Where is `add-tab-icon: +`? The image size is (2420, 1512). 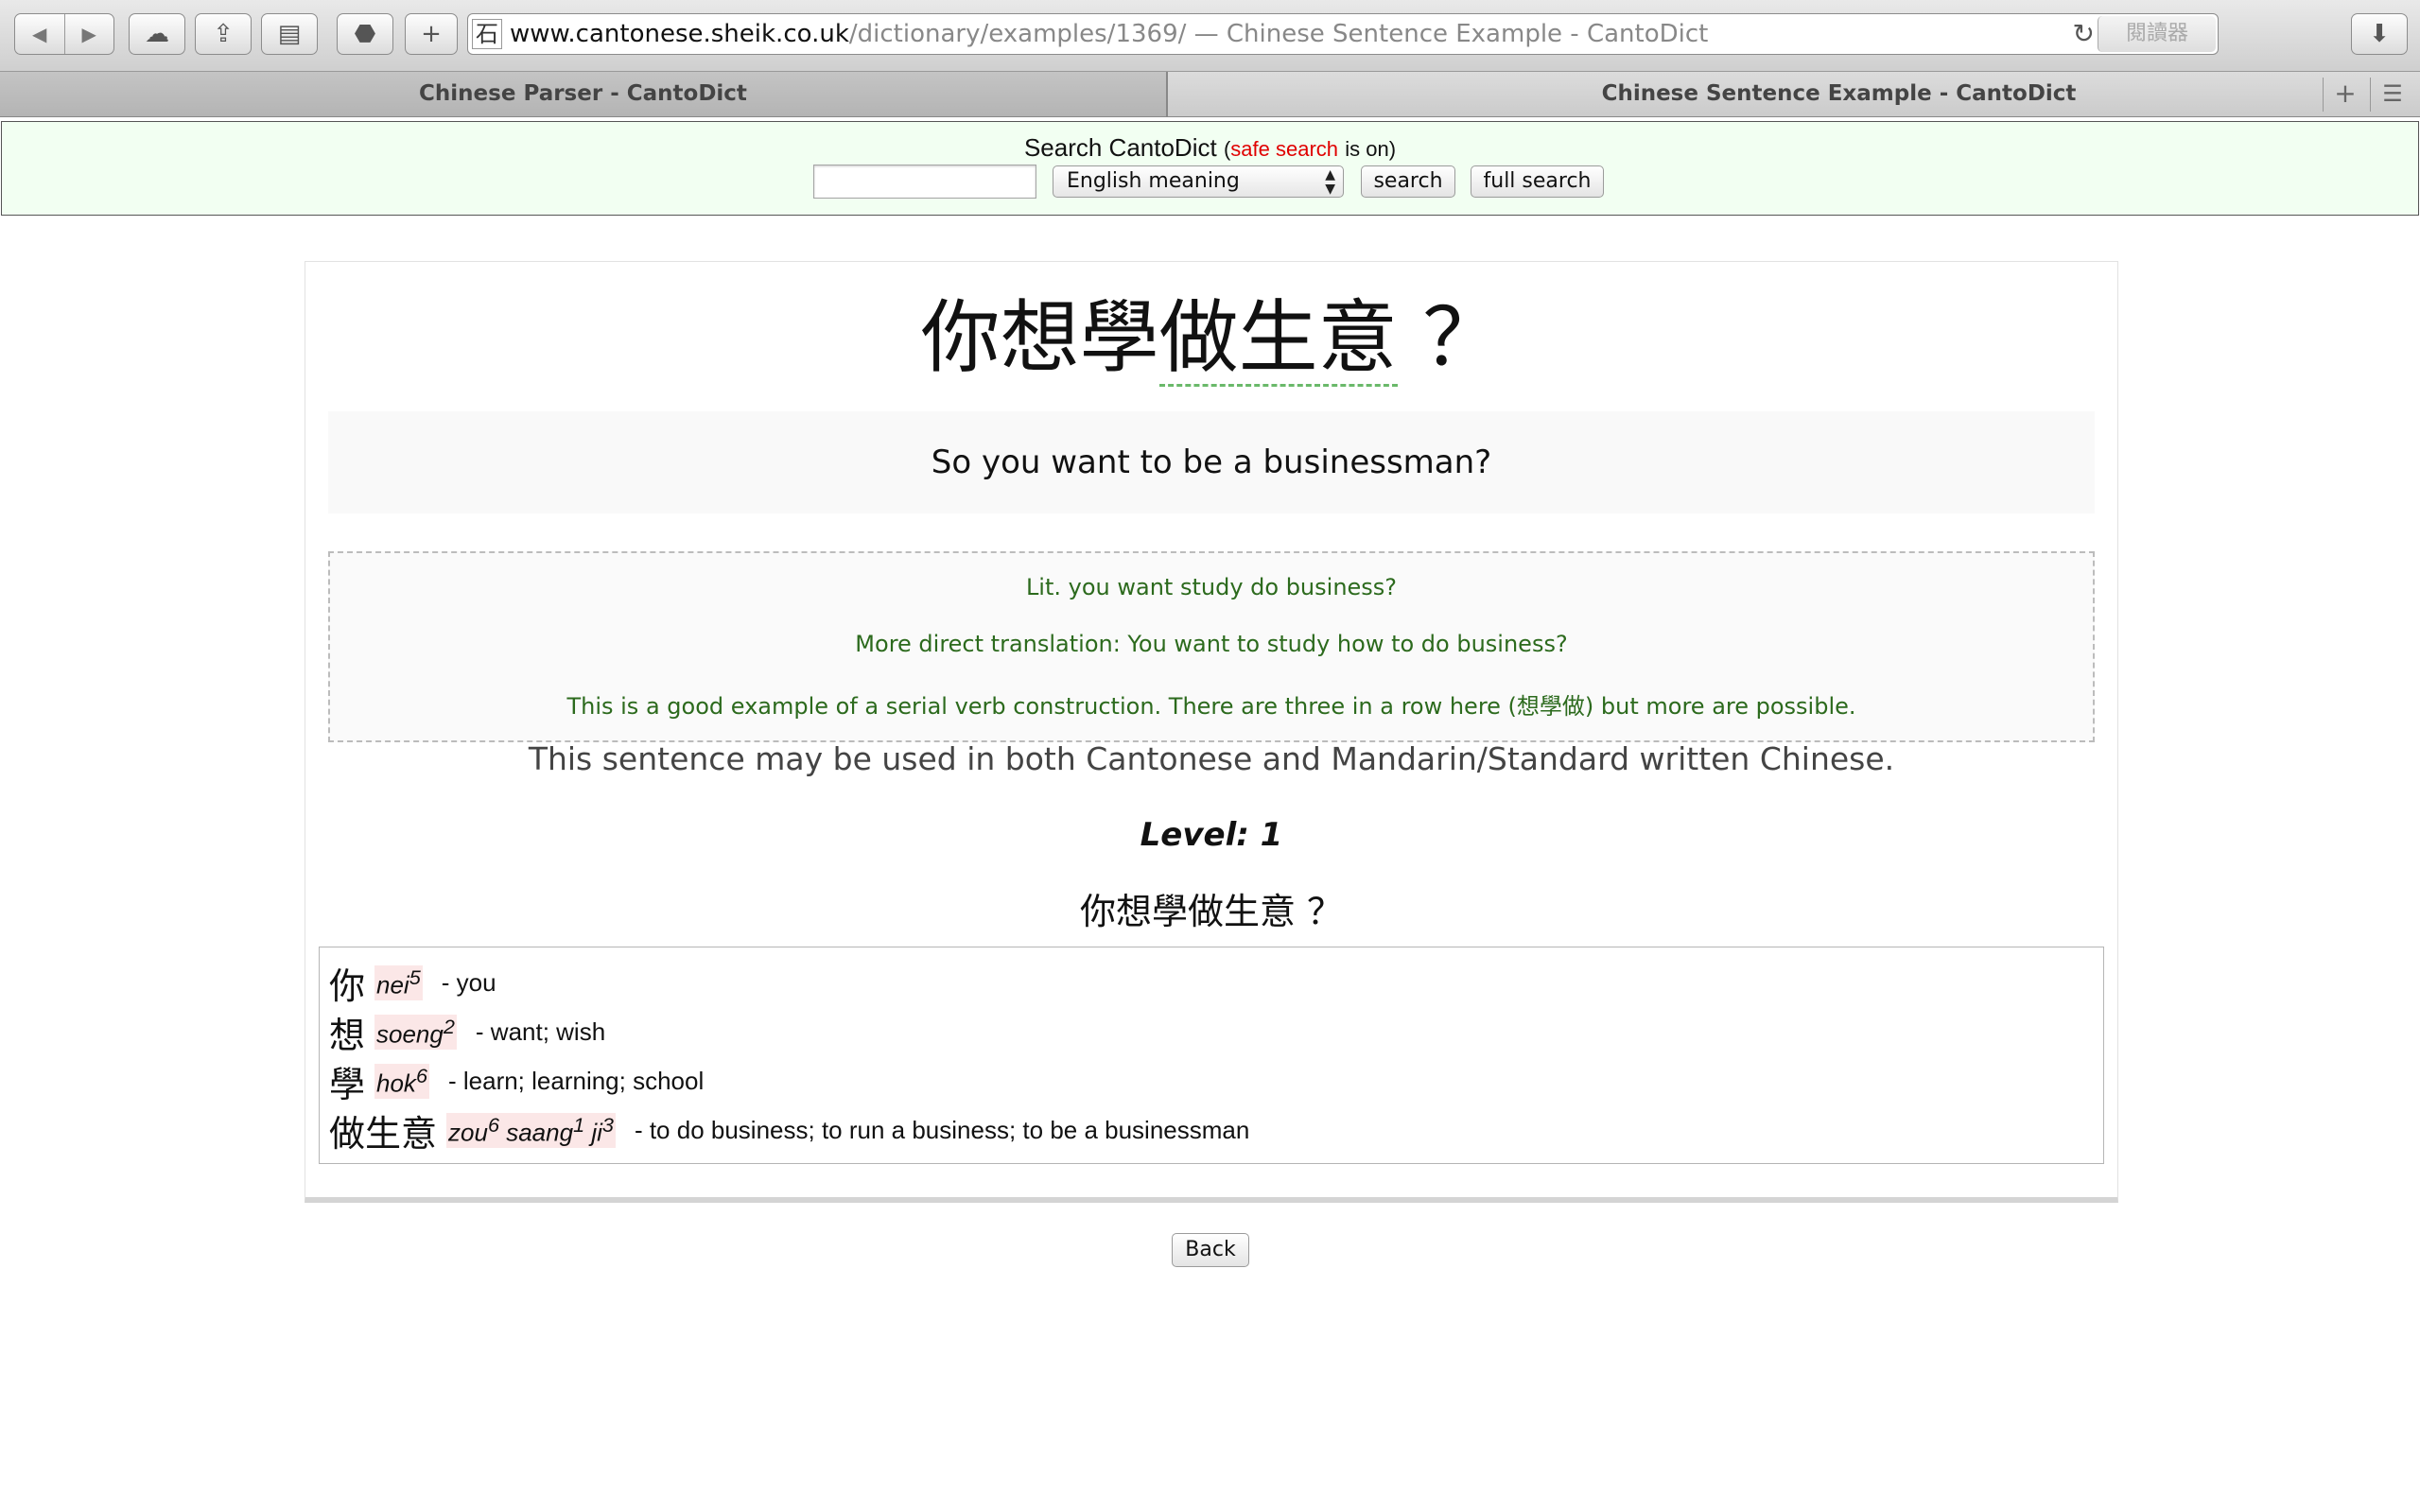
add-tab-icon: + is located at coordinates (2345, 95).